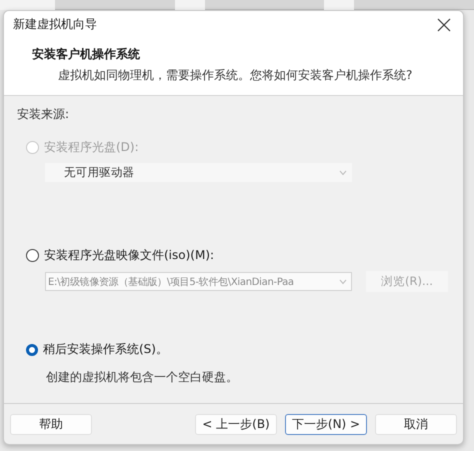 The width and height of the screenshot is (474, 451). Describe the element at coordinates (142, 377) in the screenshot. I see `option-note: 创建的虚拟机将包含一个空白硬盘。` at that location.